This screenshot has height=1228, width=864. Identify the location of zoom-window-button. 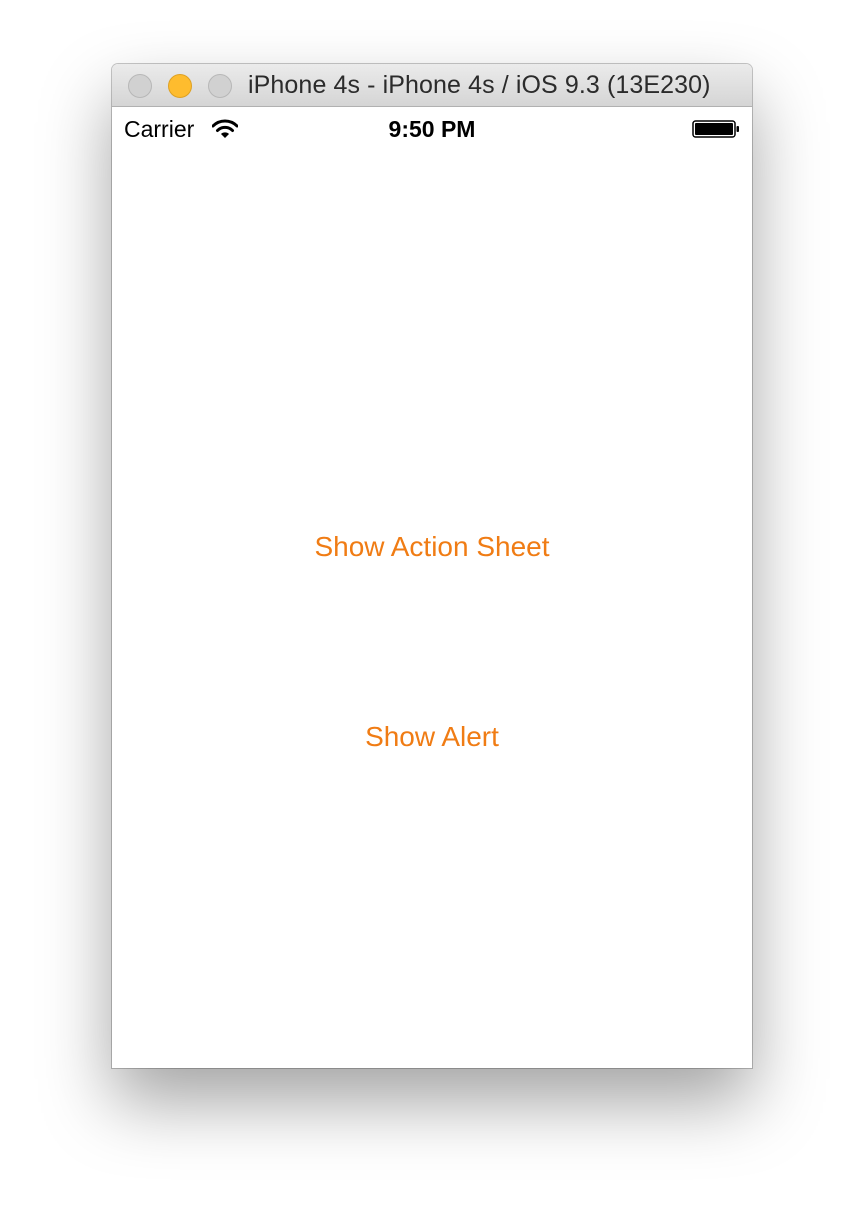
(220, 86).